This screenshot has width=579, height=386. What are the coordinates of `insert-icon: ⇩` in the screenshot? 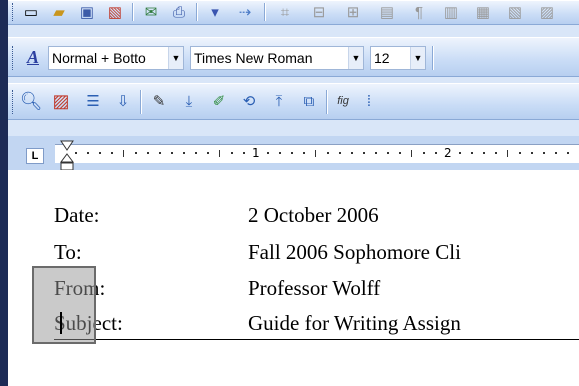 It's located at (123, 101).